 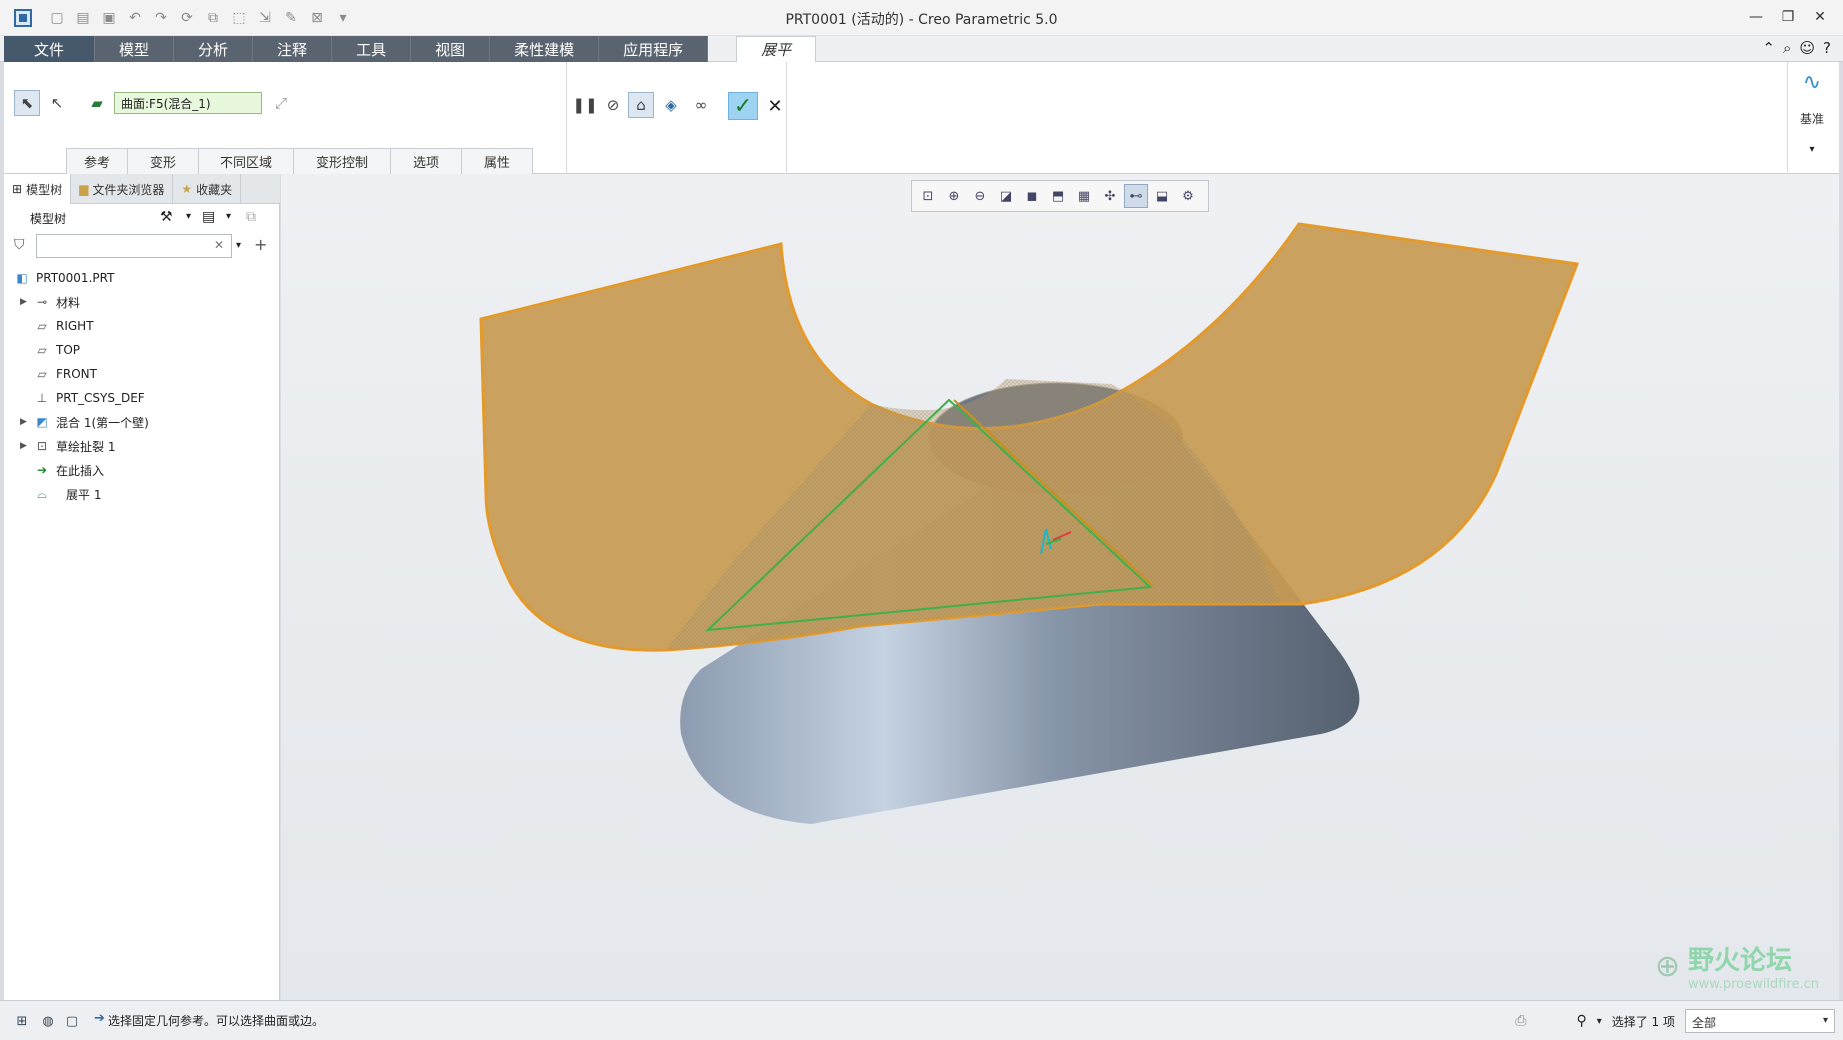 What do you see at coordinates (743, 106) in the screenshot?
I see `ok-button: ✓` at bounding box center [743, 106].